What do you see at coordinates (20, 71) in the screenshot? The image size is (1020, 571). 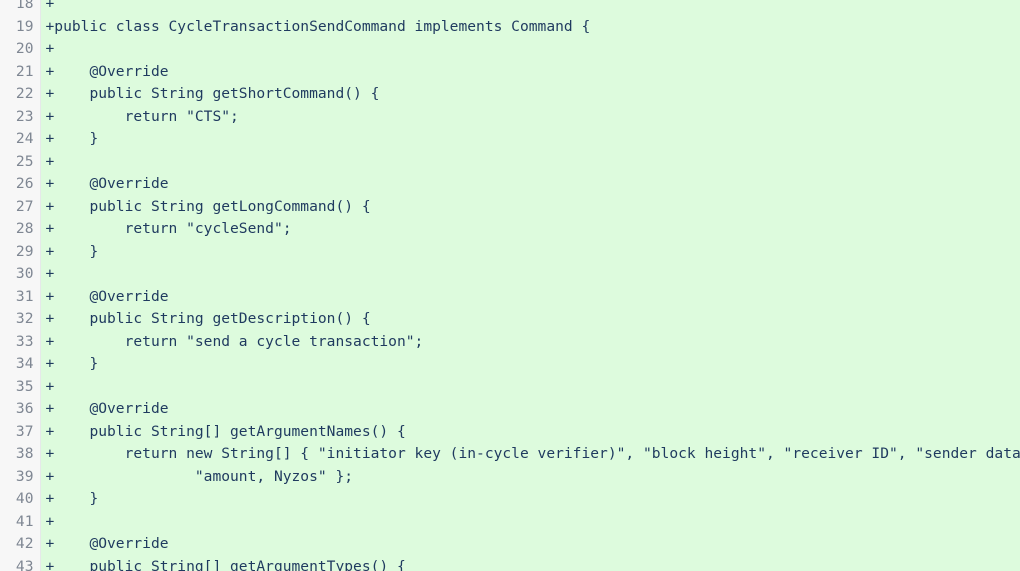 I see `line-number-cell: 21` at bounding box center [20, 71].